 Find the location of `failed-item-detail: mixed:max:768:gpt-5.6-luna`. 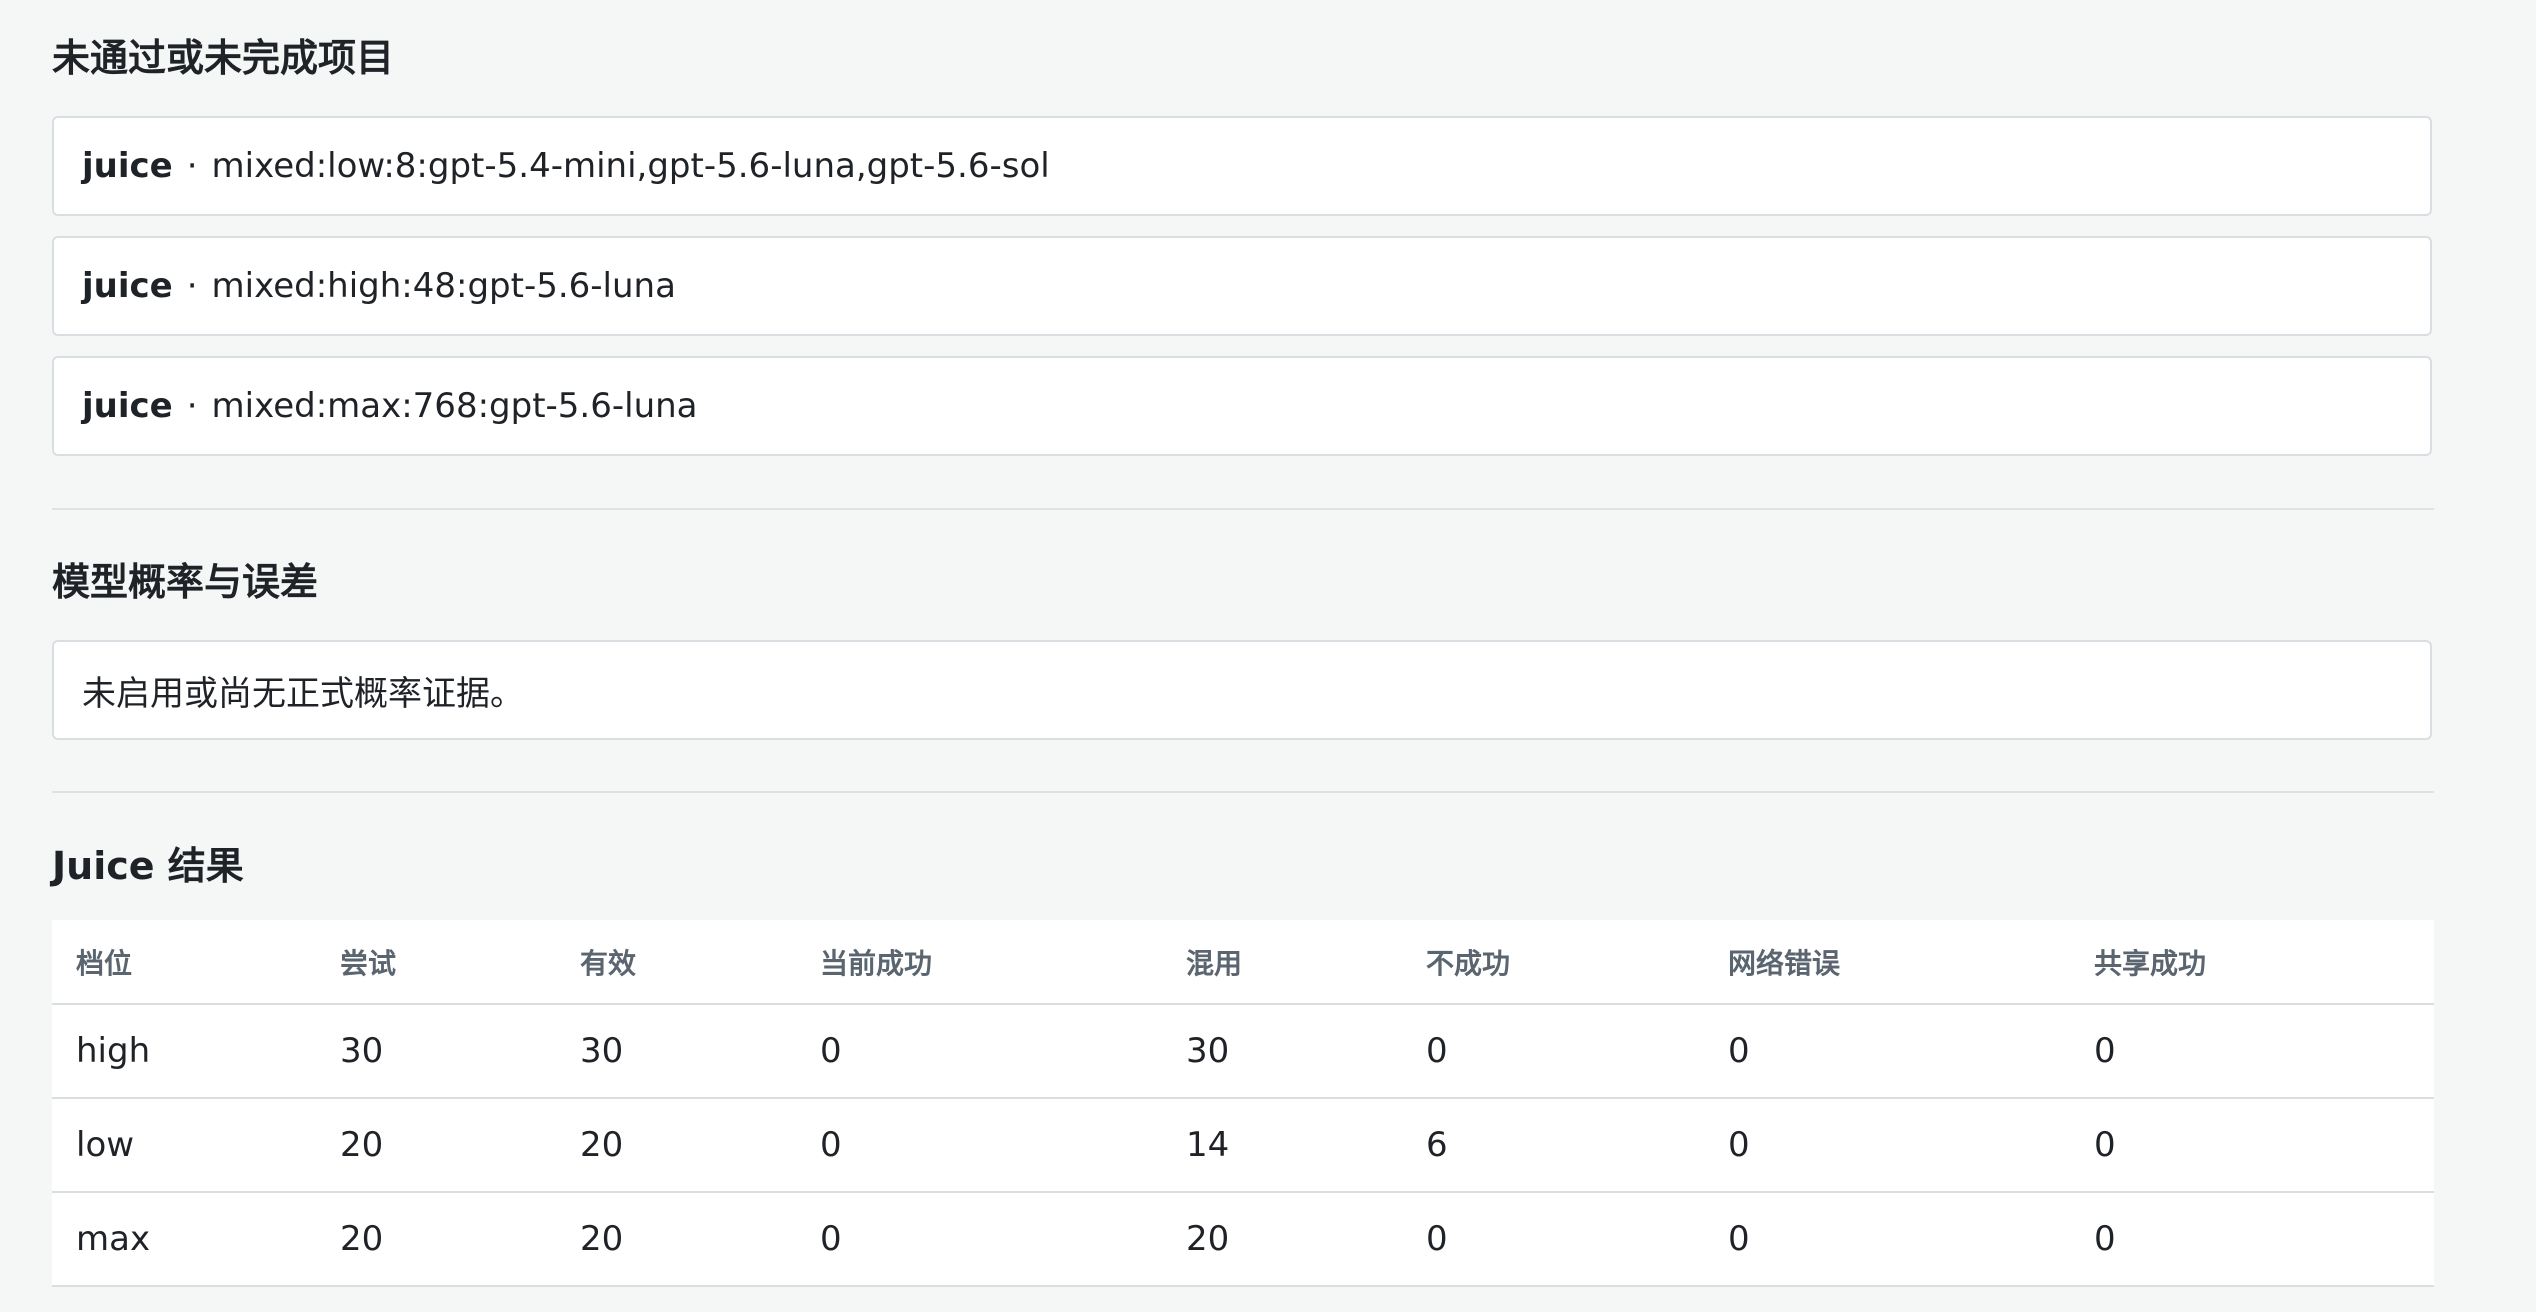

failed-item-detail: mixed:max:768:gpt-5.6-luna is located at coordinates (454, 406).